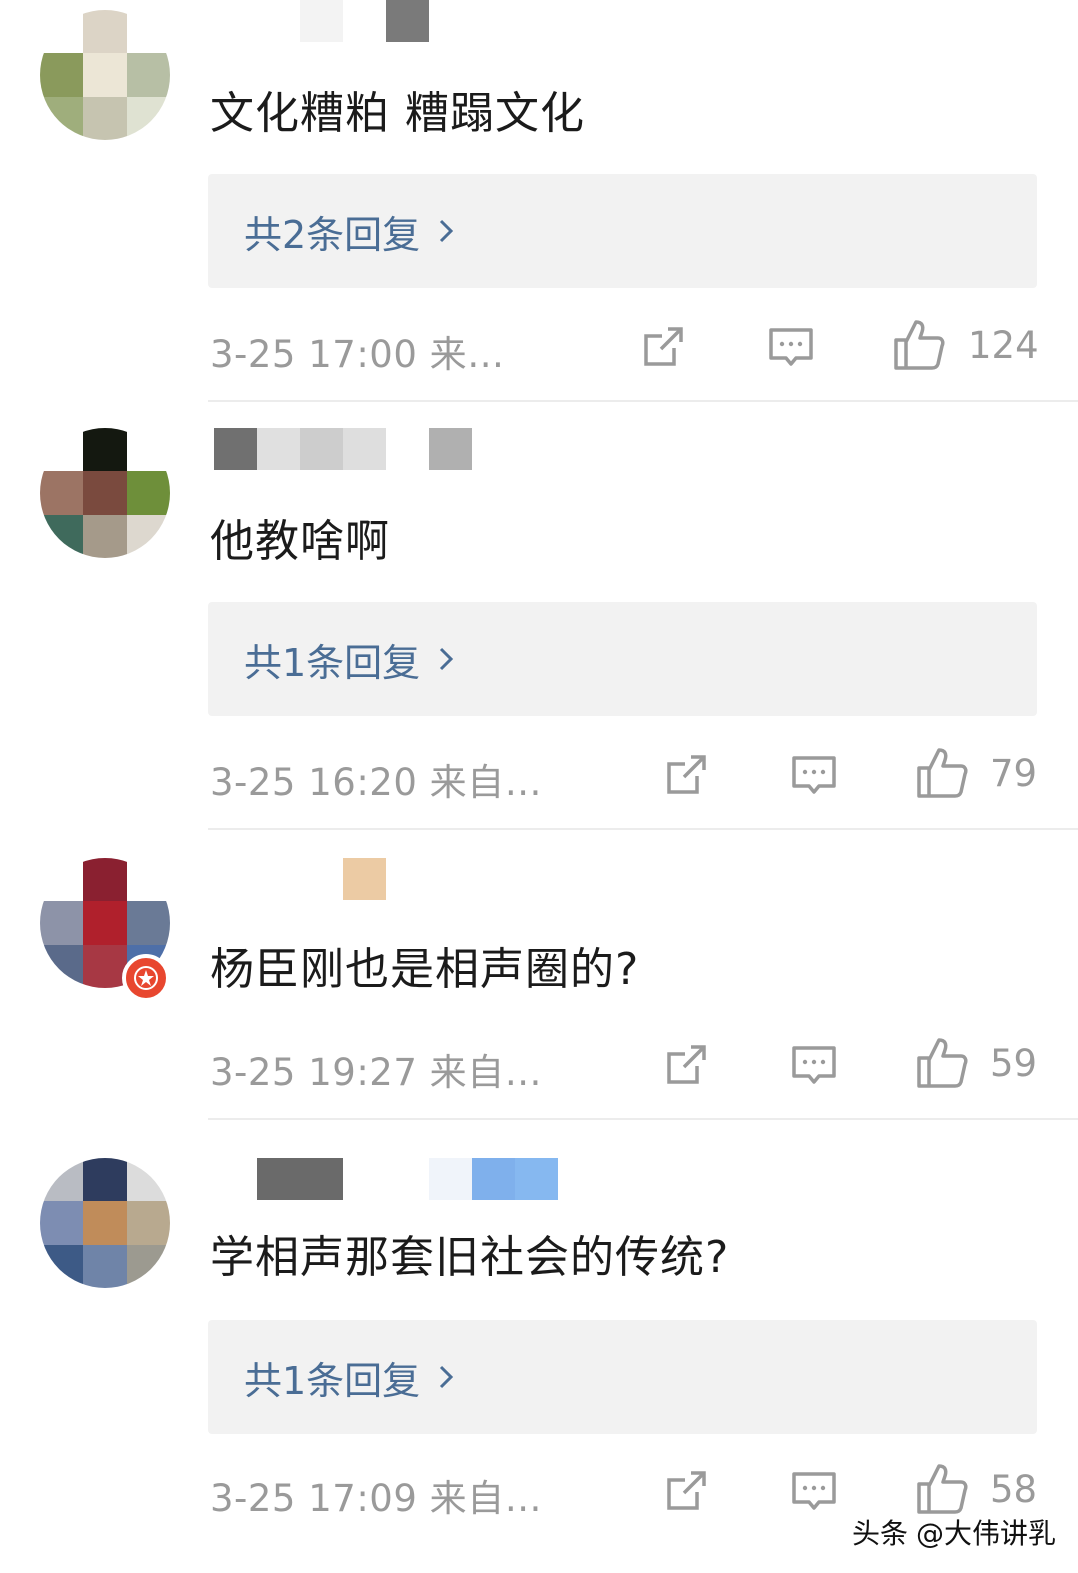  Describe the element at coordinates (1014, 1489) in the screenshot. I see `like-count: 58` at that location.